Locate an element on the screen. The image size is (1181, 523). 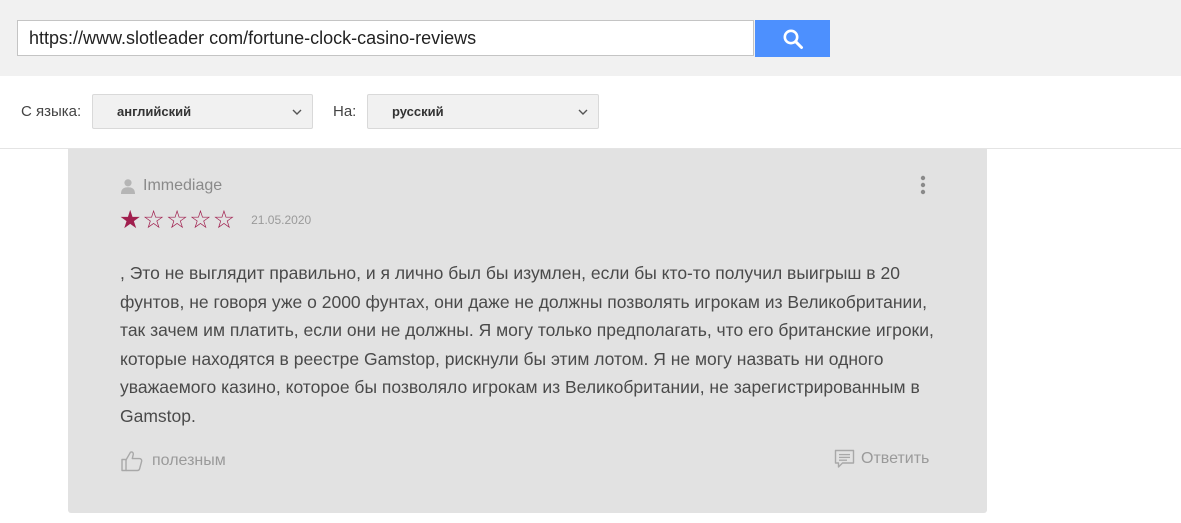
source-language-label: С языка: is located at coordinates (51, 111).